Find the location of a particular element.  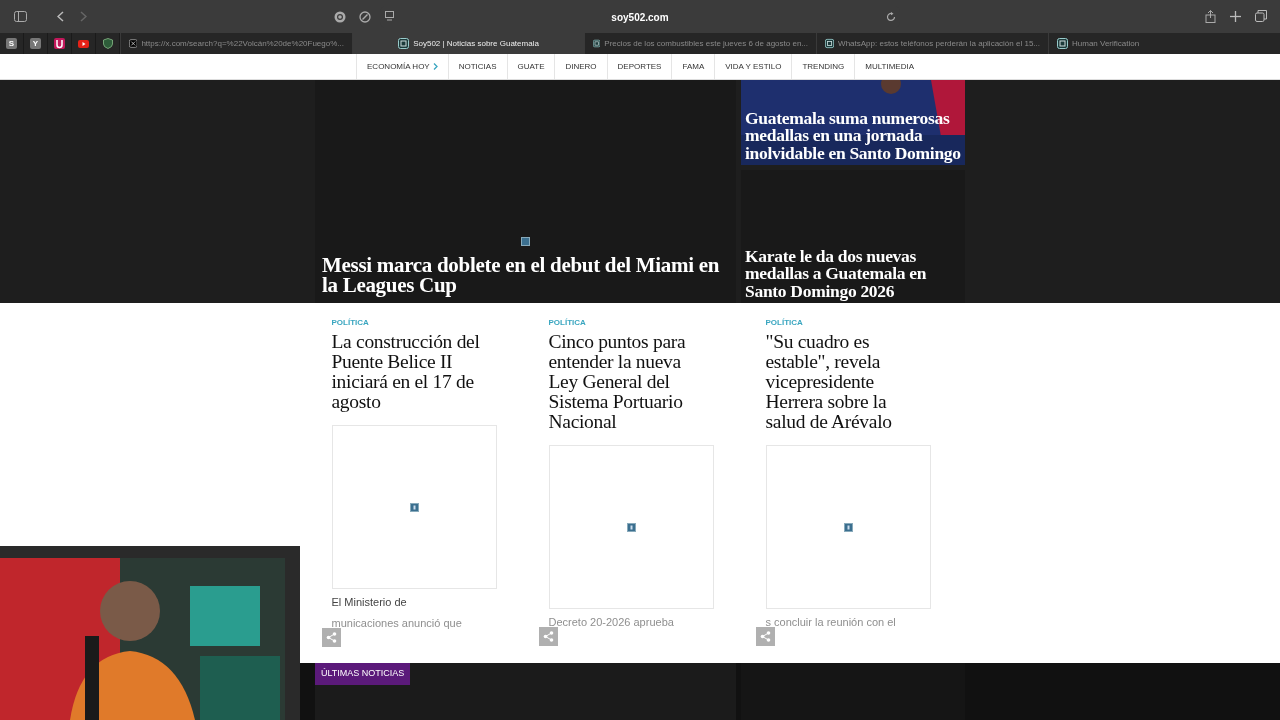

nav-link: MULTIMEDIA is located at coordinates (889, 66).